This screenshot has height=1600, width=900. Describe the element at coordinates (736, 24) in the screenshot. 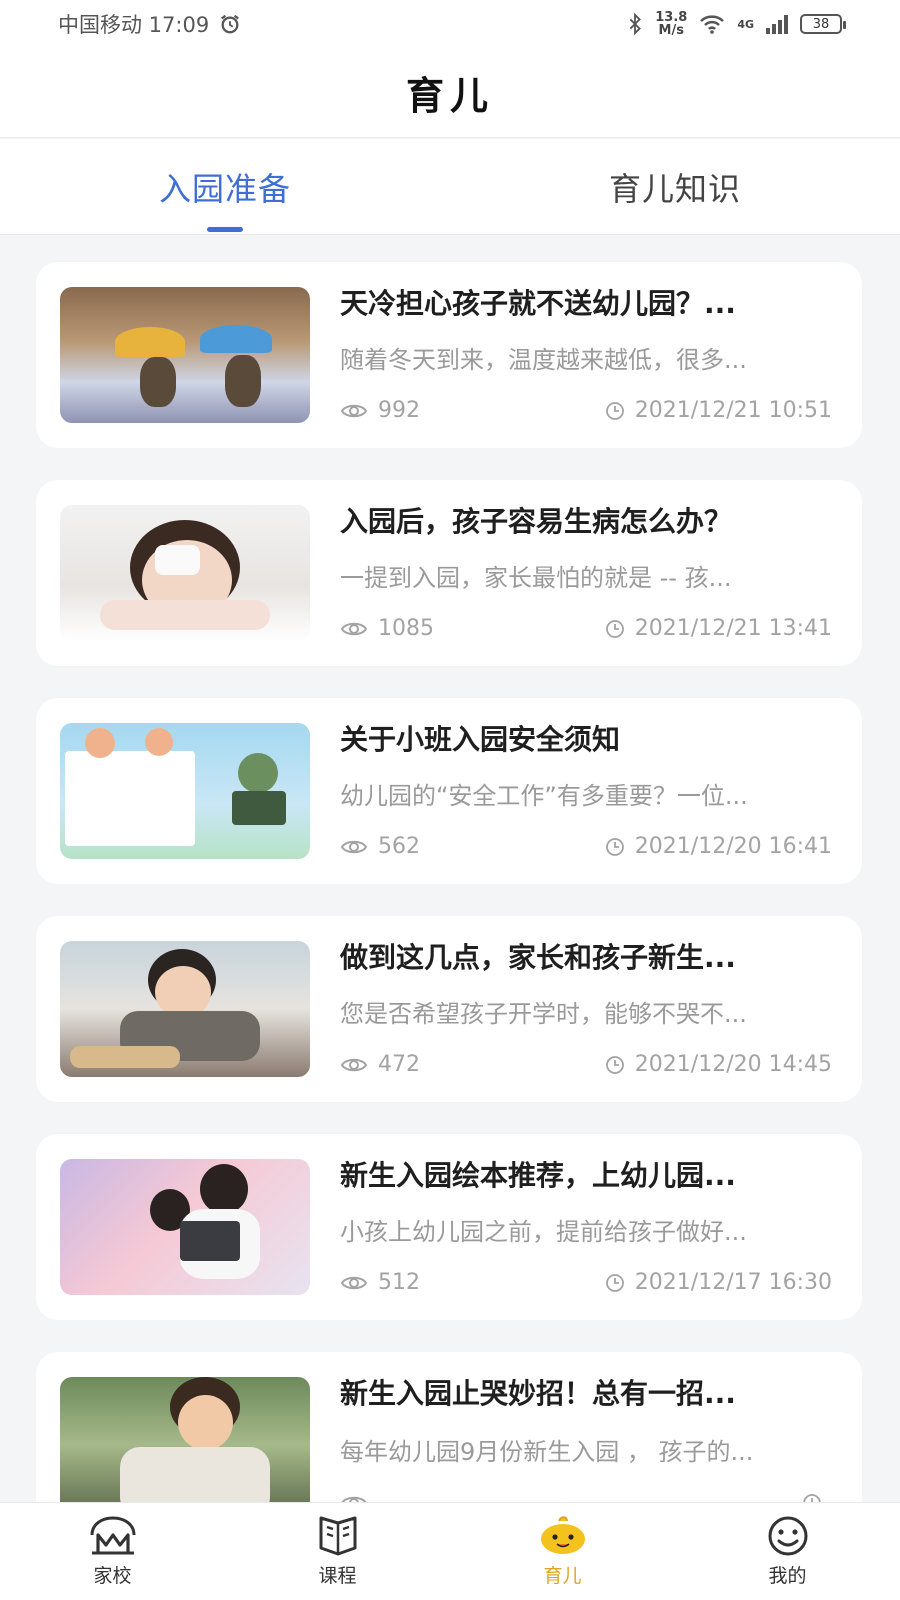

I see `status-right: 13.8 M/s 4G 38` at that location.